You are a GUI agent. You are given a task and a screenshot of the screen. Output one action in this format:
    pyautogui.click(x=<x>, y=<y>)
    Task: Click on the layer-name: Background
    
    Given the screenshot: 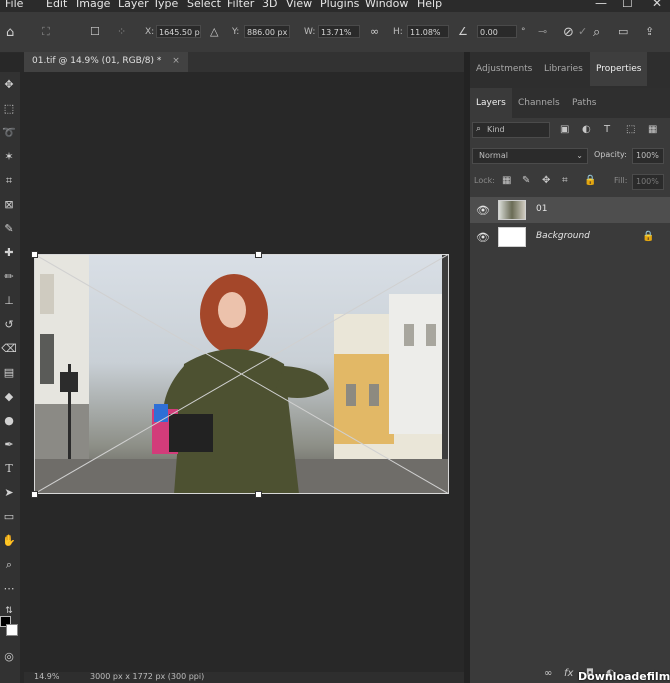 What is the action you would take?
    pyautogui.click(x=563, y=236)
    